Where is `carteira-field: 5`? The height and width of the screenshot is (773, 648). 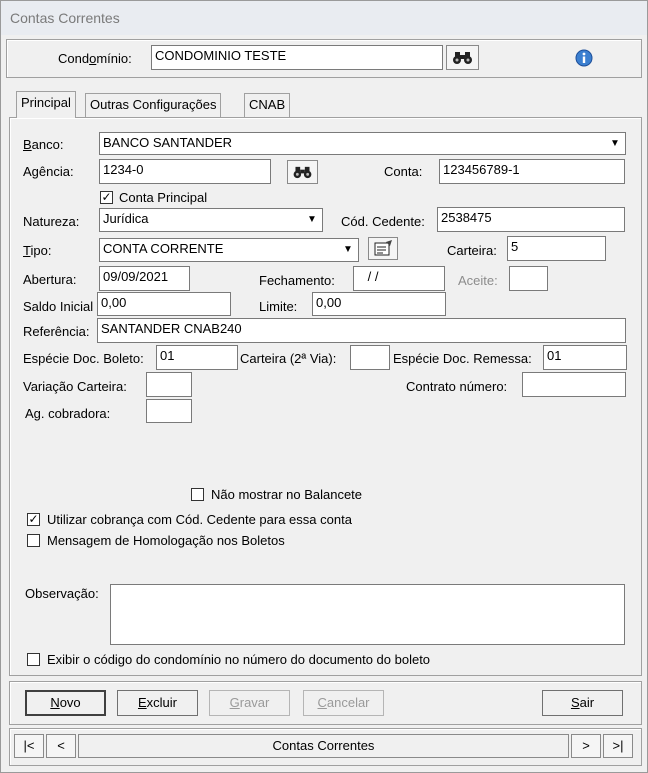
carteira-field: 5 is located at coordinates (556, 248).